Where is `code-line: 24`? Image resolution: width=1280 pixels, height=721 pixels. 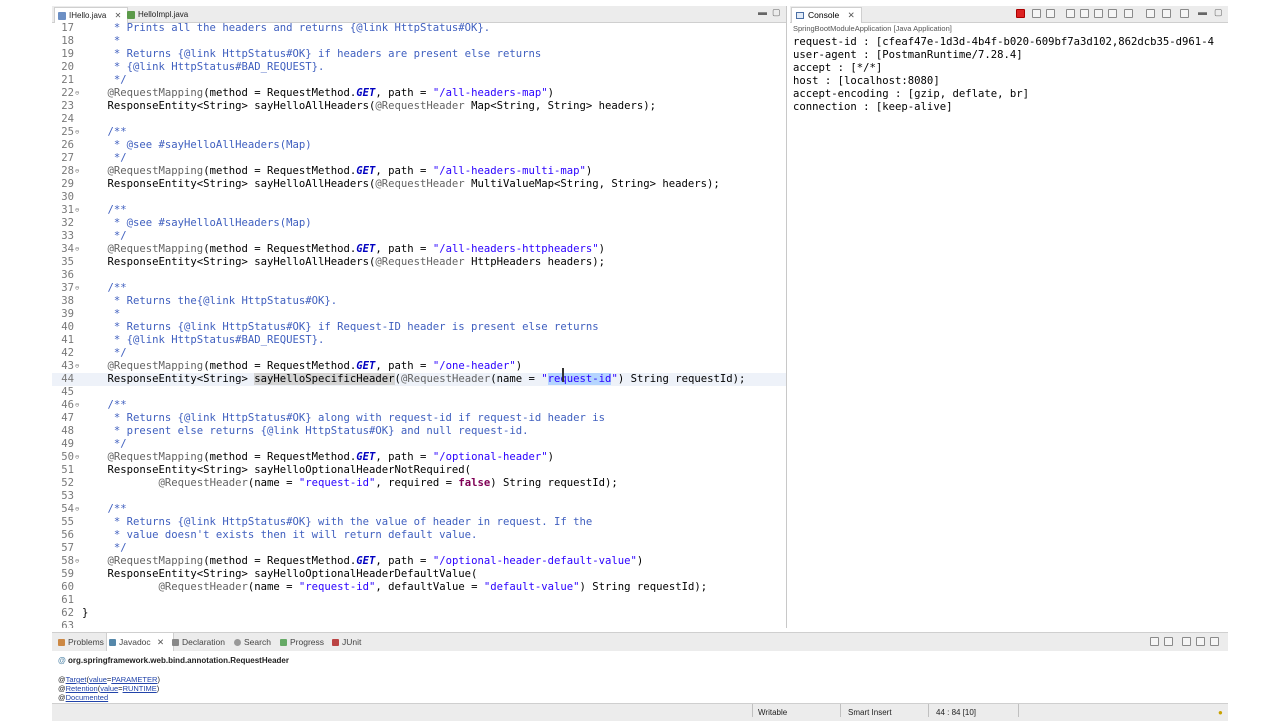
code-line: 24 is located at coordinates (419, 119).